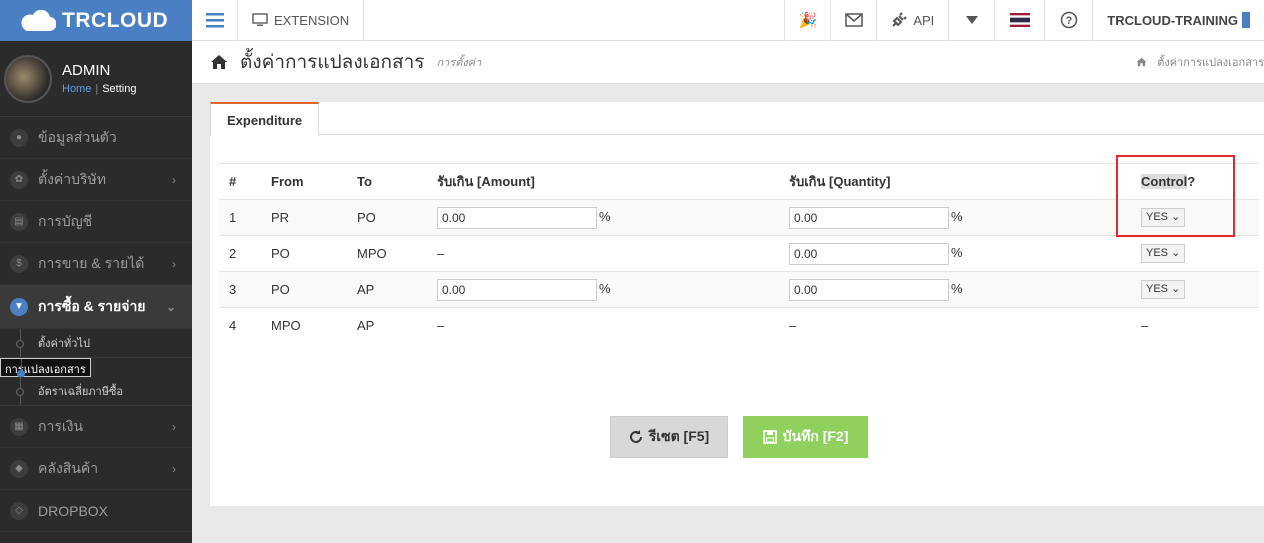 The height and width of the screenshot is (543, 1264). What do you see at coordinates (240, 325) in the screenshot?
I see `row-num: 4` at bounding box center [240, 325].